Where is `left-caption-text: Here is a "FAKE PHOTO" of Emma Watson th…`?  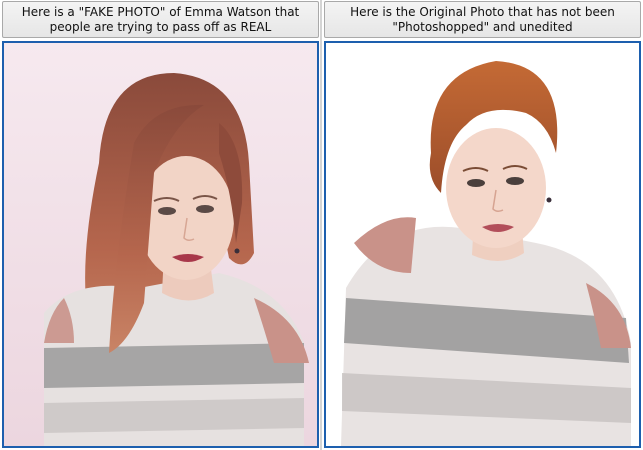
left-caption-text: Here is a "FAKE PHOTO" of Emma Watson th… is located at coordinates (160, 19).